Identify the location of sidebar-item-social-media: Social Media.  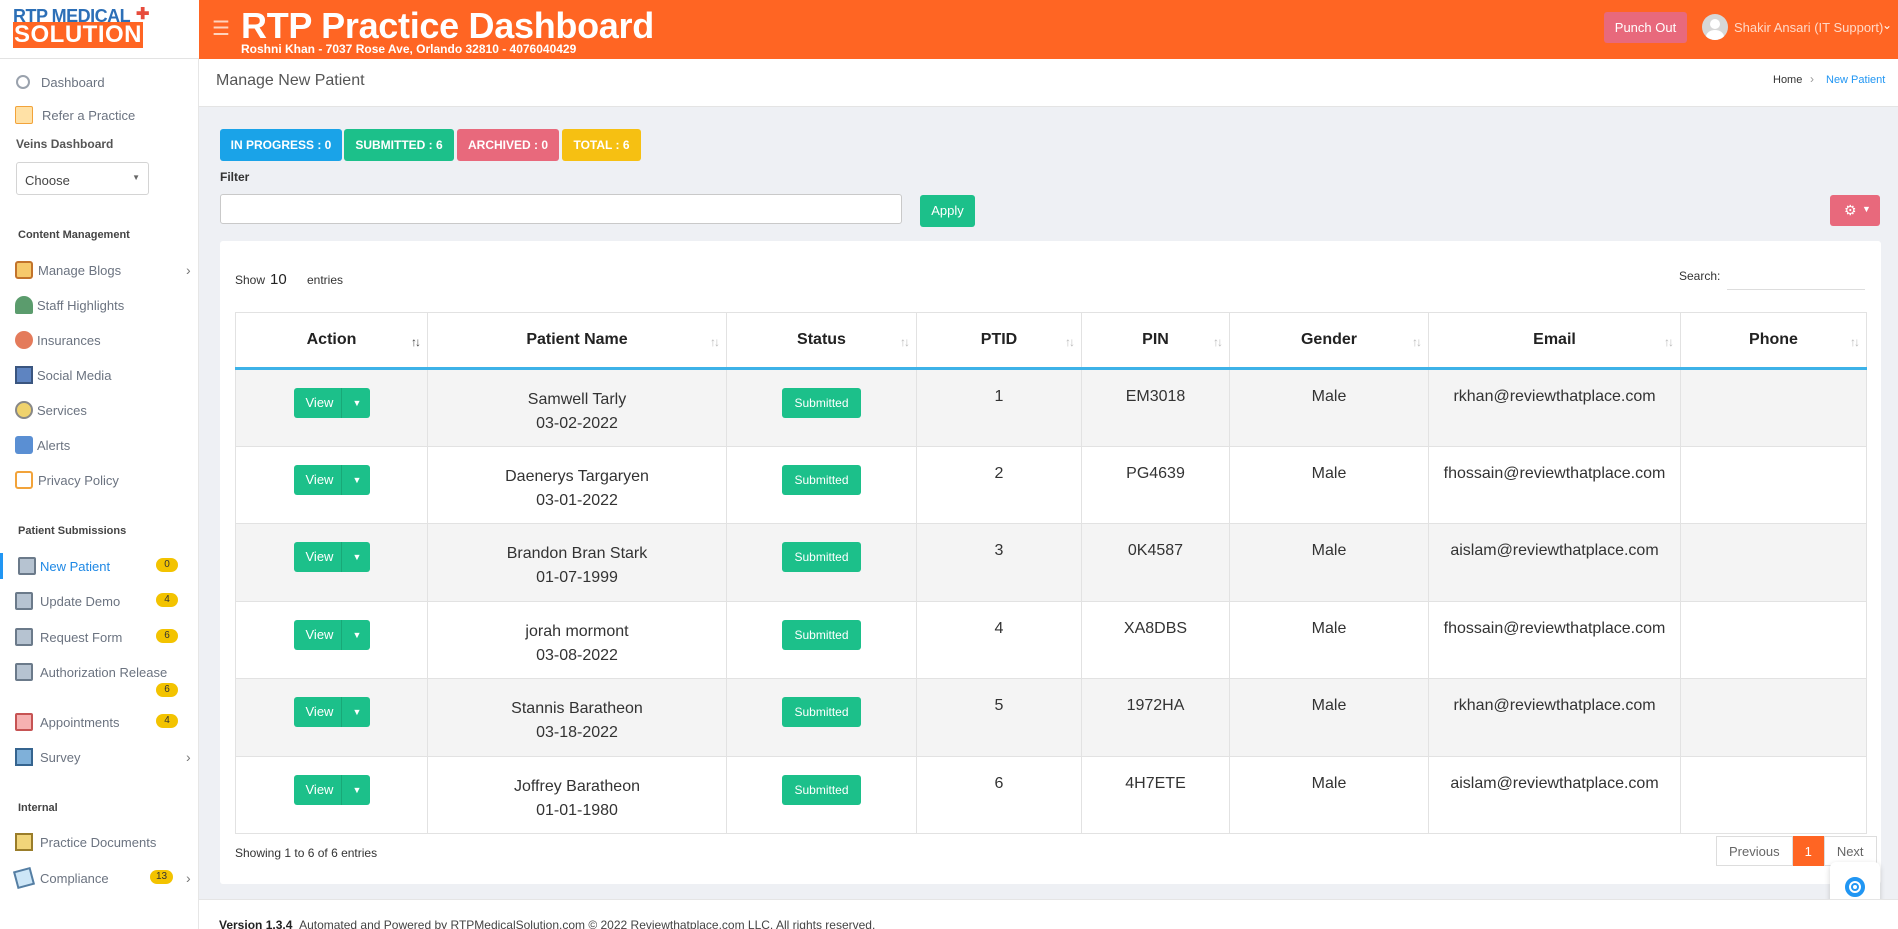
(99, 375).